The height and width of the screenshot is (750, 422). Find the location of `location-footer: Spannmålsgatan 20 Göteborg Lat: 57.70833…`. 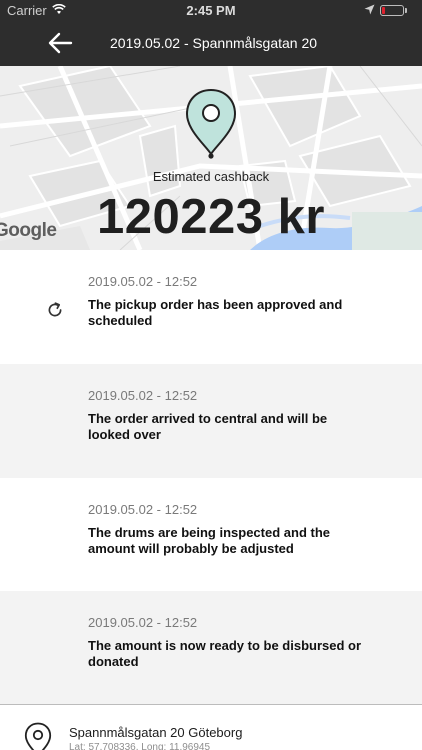

location-footer: Spannmålsgatan 20 Göteborg Lat: 57.70833… is located at coordinates (211, 727).